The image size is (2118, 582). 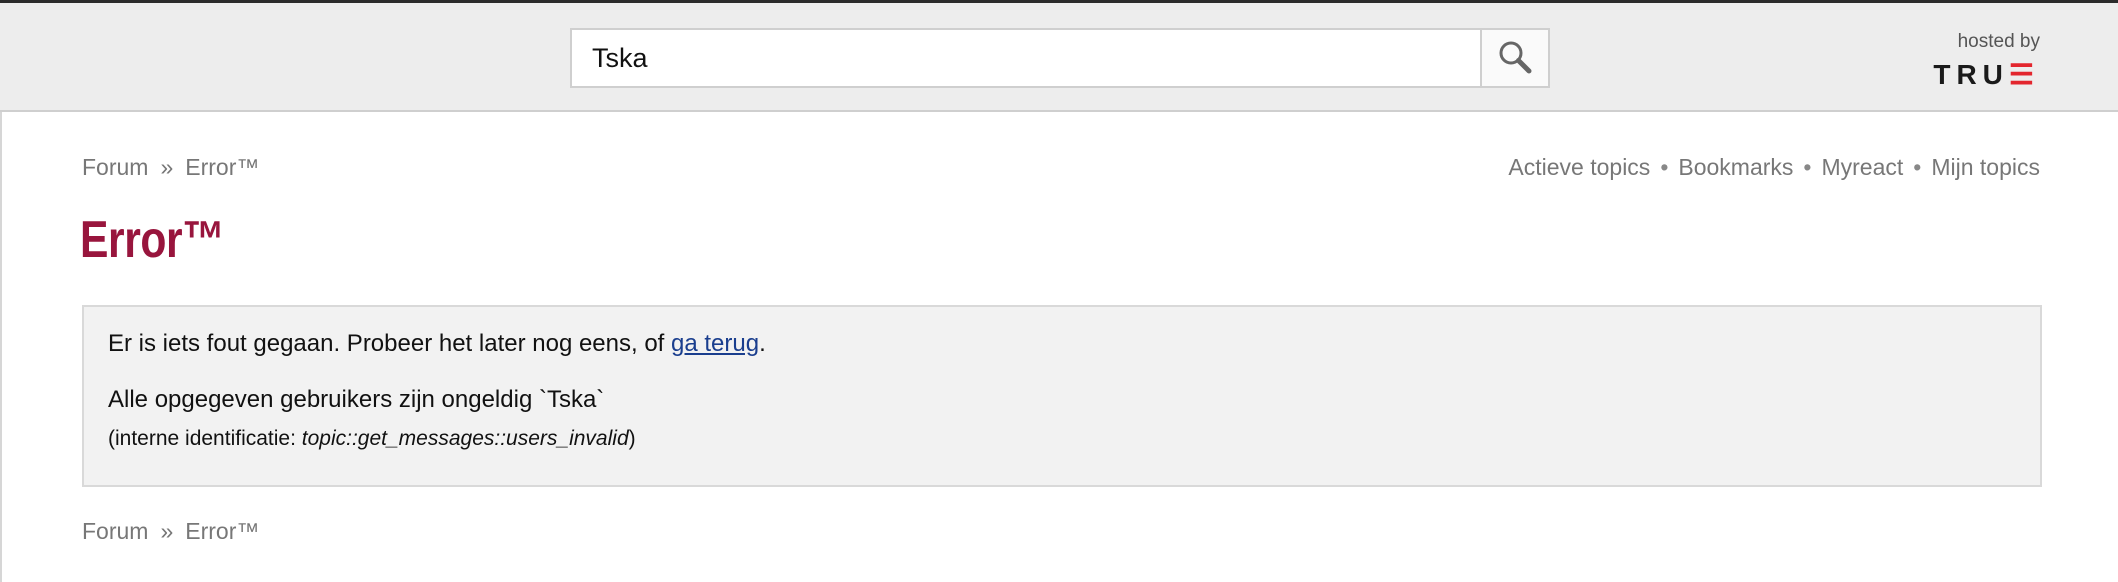 I want to click on search-form, so click(x=1060, y=58).